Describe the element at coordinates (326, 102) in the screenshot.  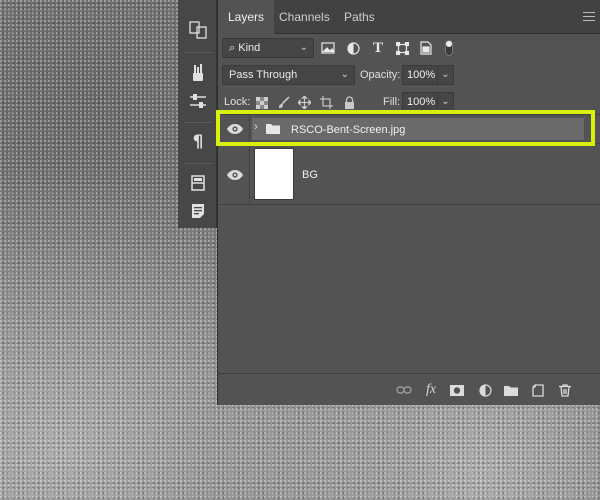
I see `lock-artboard-icon` at that location.